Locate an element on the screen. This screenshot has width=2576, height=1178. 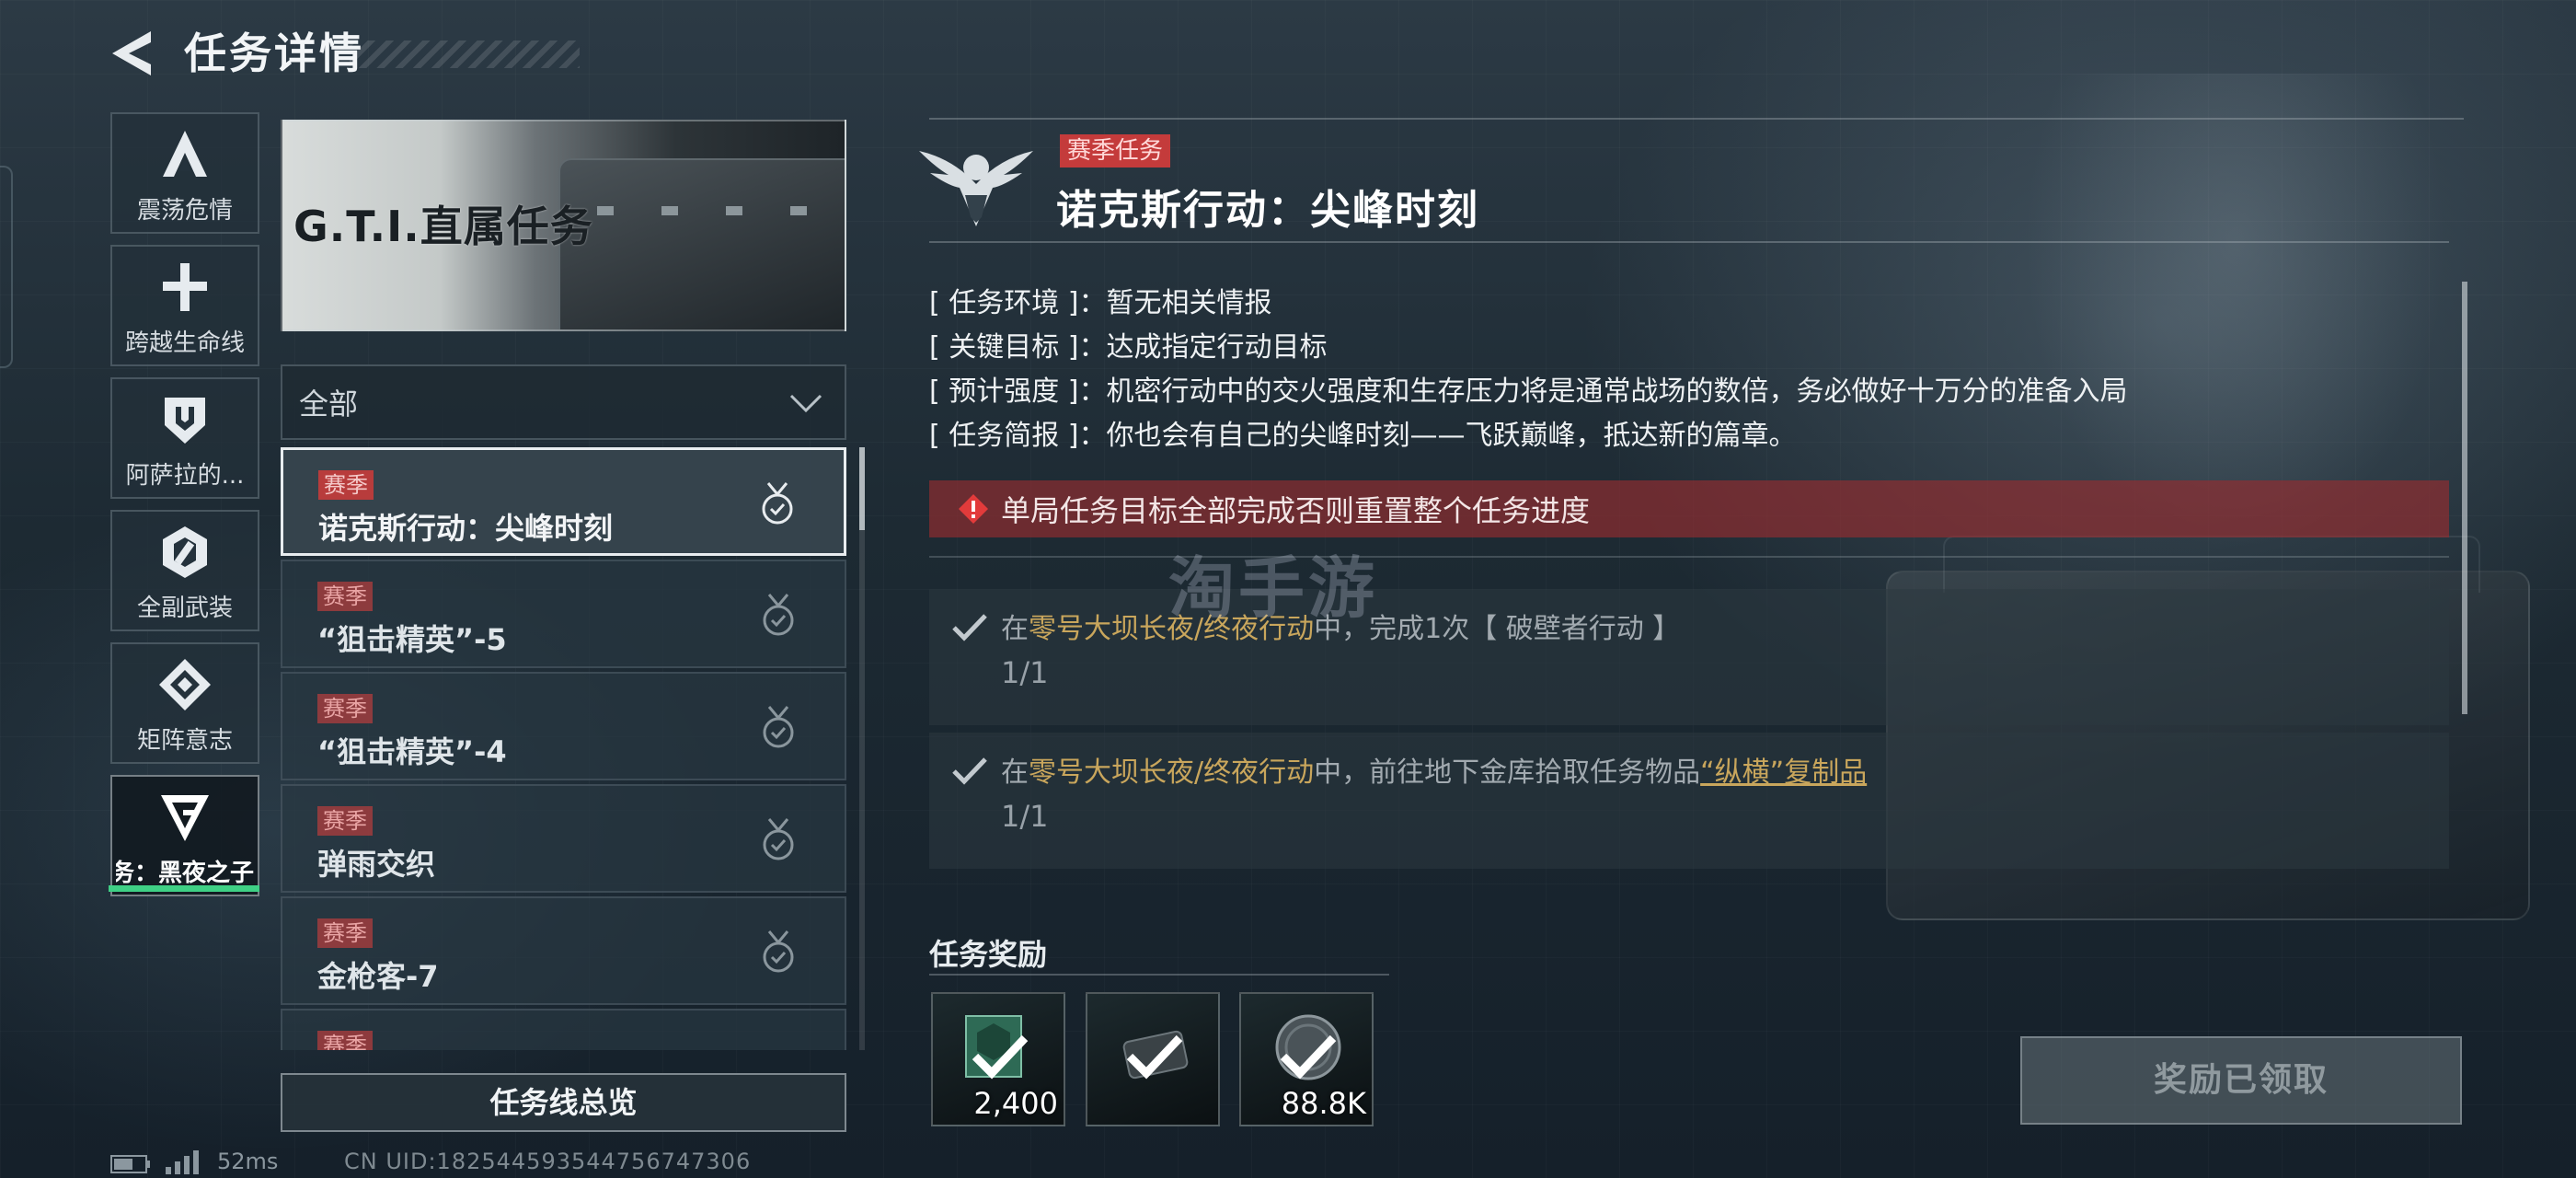
info-value: 暂无相关情报 is located at coordinates (1189, 303).